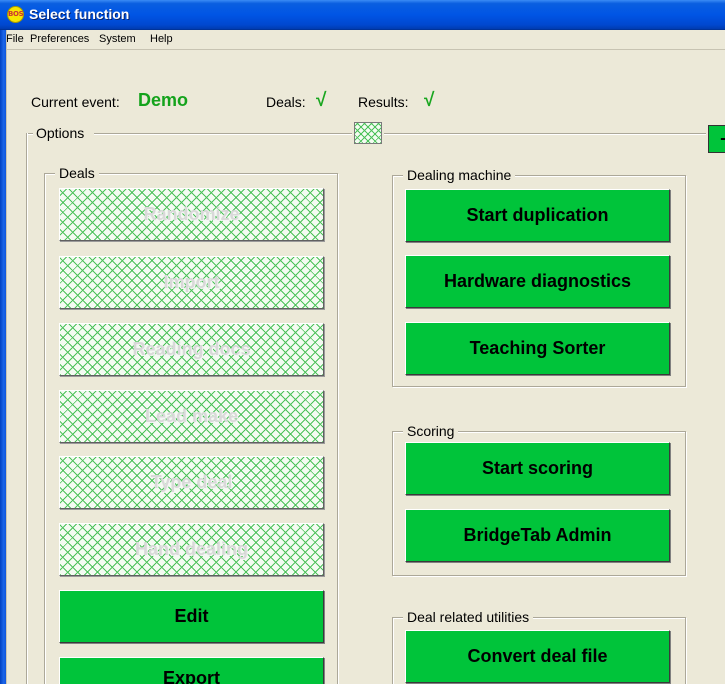  What do you see at coordinates (716, 139) in the screenshot?
I see `collapse-button: −` at bounding box center [716, 139].